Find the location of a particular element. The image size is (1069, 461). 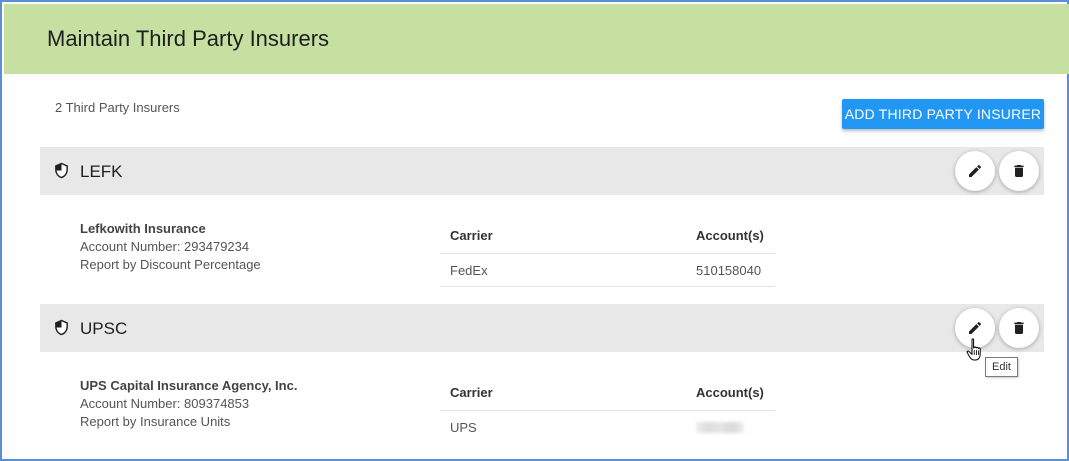

redacted-accounts-cell is located at coordinates (720, 427).